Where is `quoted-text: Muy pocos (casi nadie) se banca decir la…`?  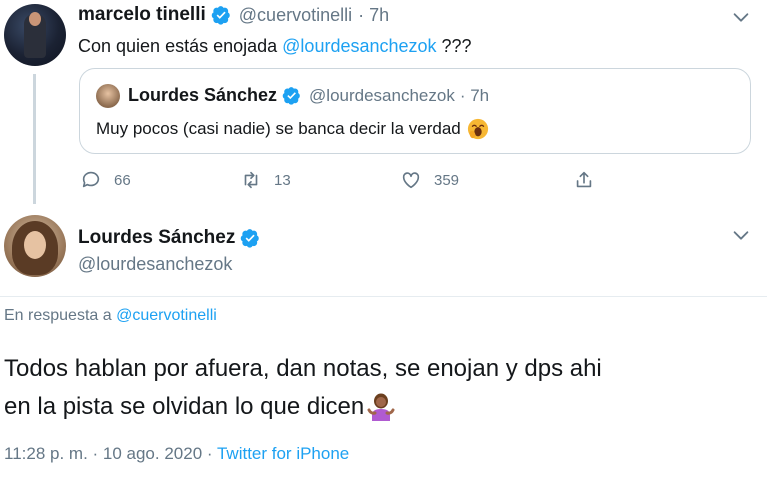
quoted-text: Muy pocos (casi nadie) se banca decir la… is located at coordinates (278, 128).